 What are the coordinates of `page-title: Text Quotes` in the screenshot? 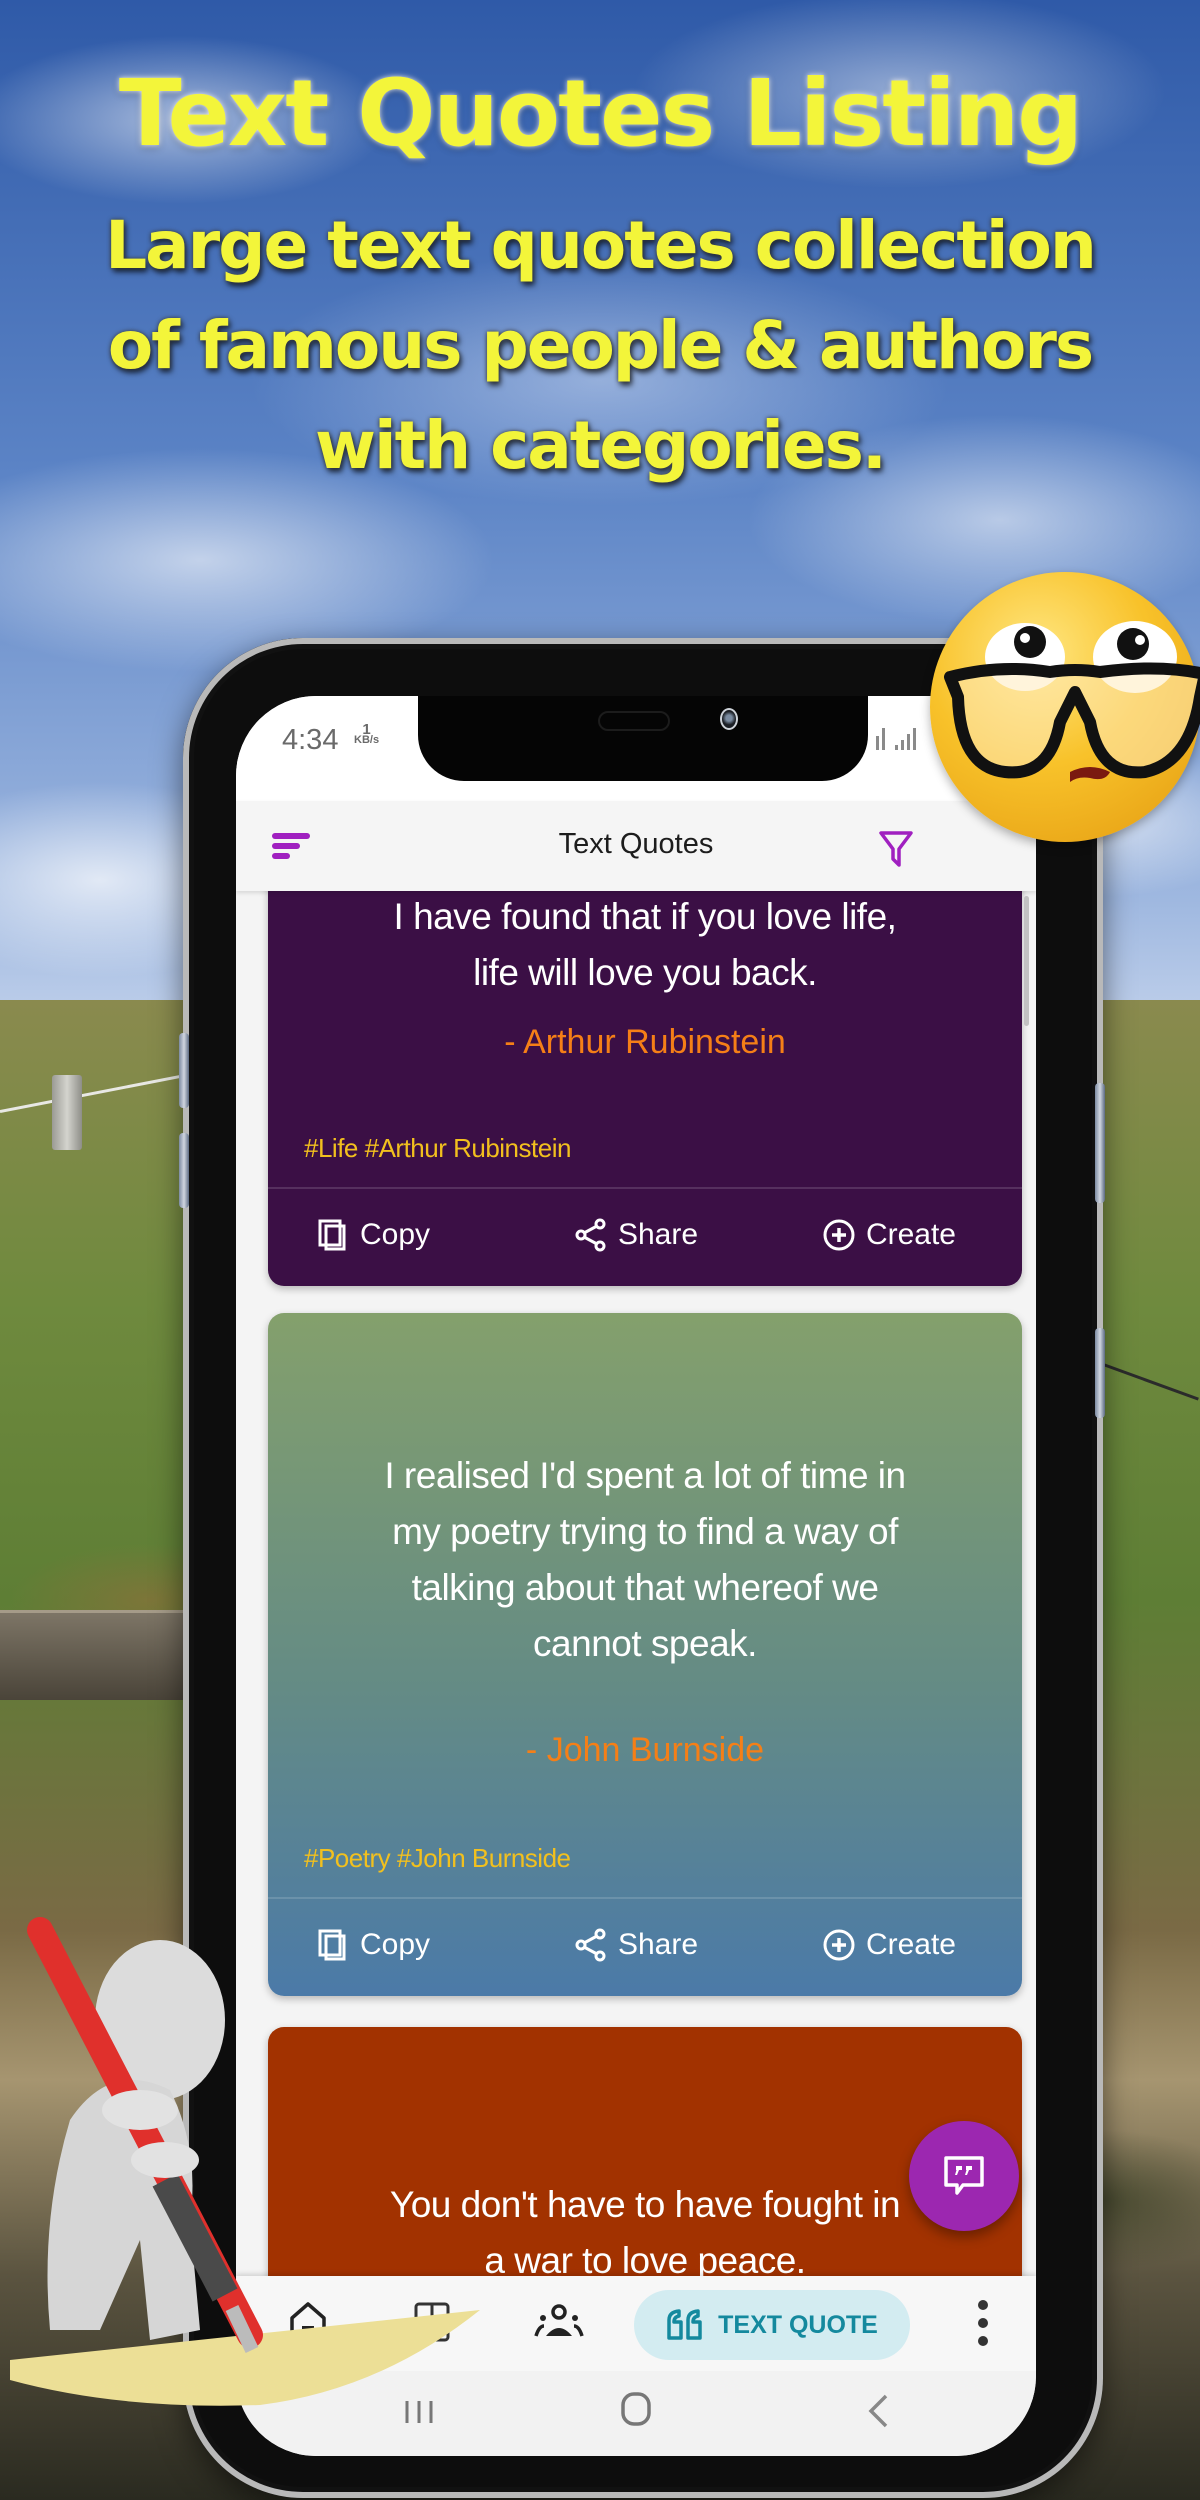 It's located at (636, 844).